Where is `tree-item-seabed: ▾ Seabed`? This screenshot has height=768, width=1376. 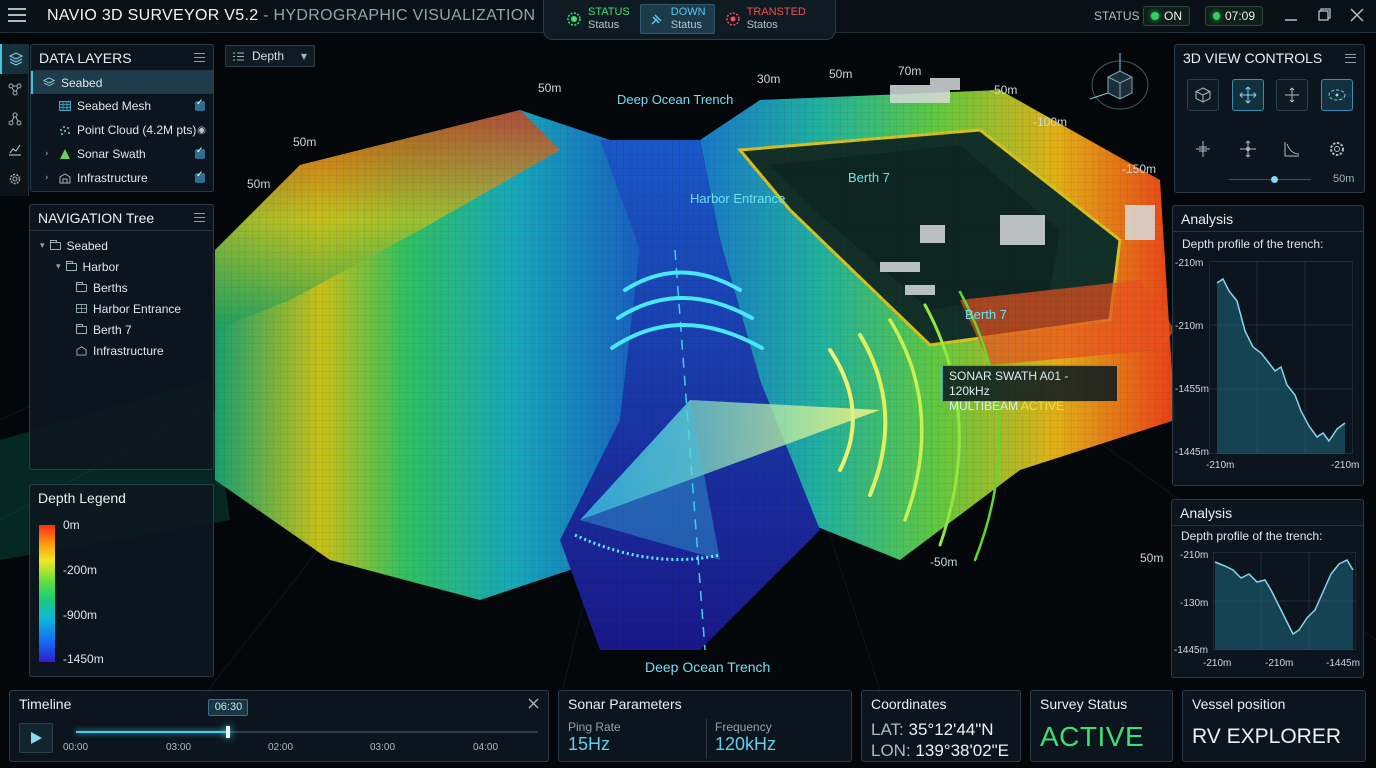
tree-item-seabed: ▾ Seabed is located at coordinates (121, 245).